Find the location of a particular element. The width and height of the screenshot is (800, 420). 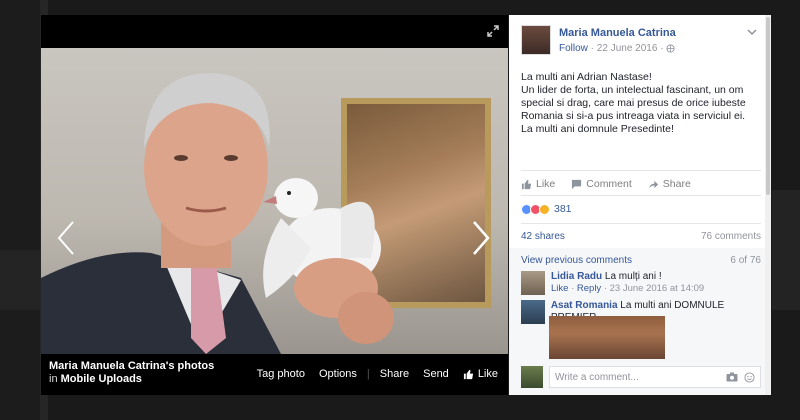

options-button: Options is located at coordinates (338, 374).